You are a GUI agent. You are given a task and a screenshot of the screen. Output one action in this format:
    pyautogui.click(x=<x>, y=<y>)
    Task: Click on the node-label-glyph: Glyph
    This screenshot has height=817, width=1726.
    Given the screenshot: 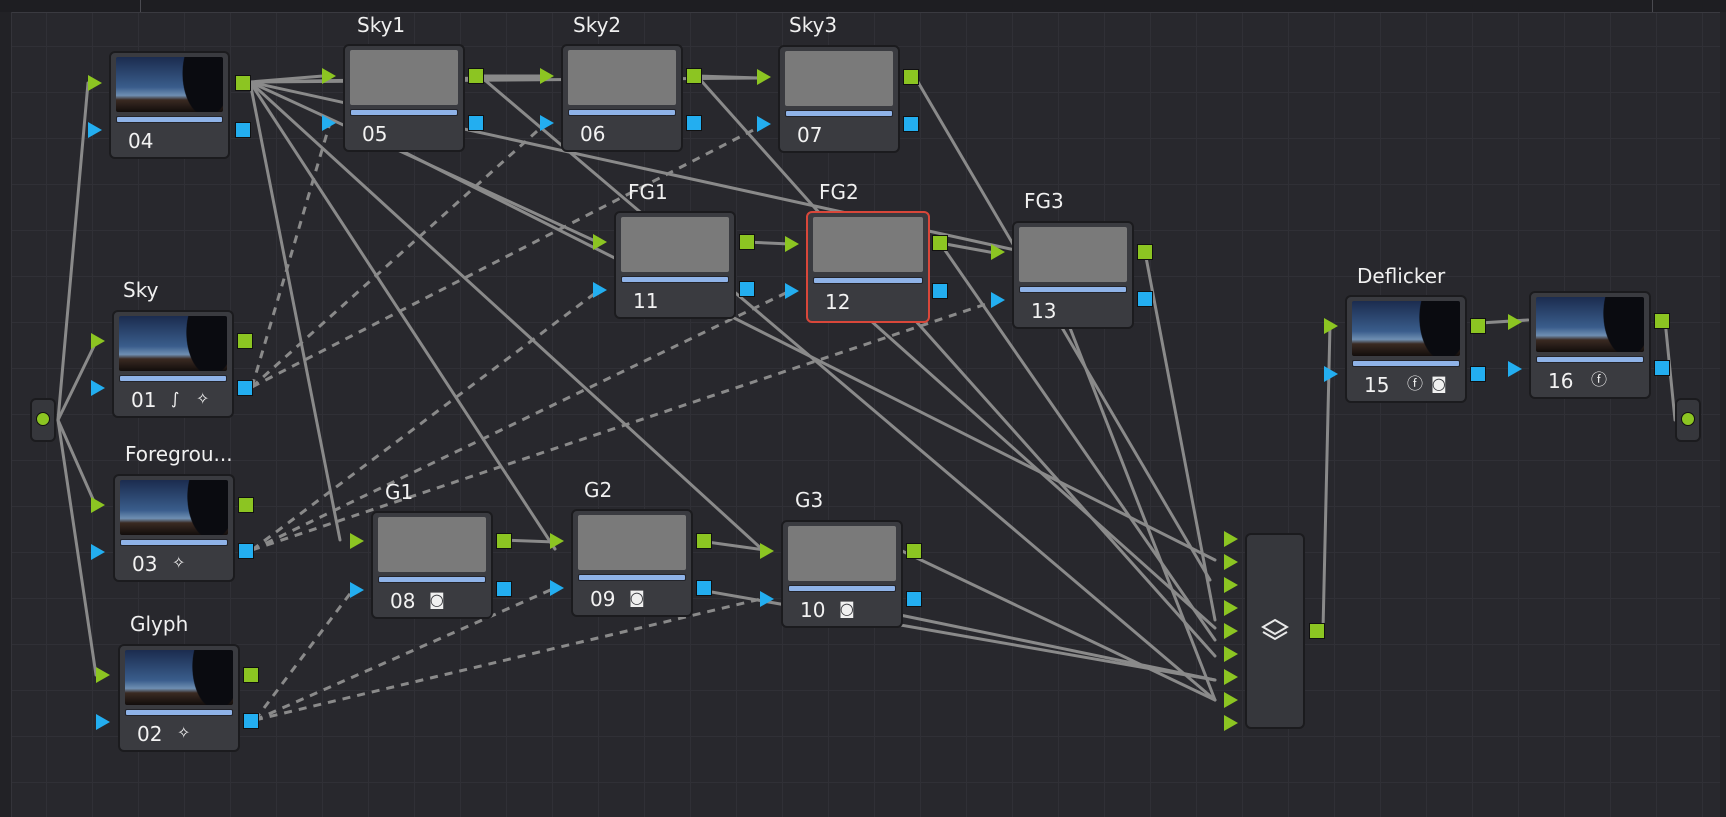 What is the action you would take?
    pyautogui.click(x=159, y=624)
    